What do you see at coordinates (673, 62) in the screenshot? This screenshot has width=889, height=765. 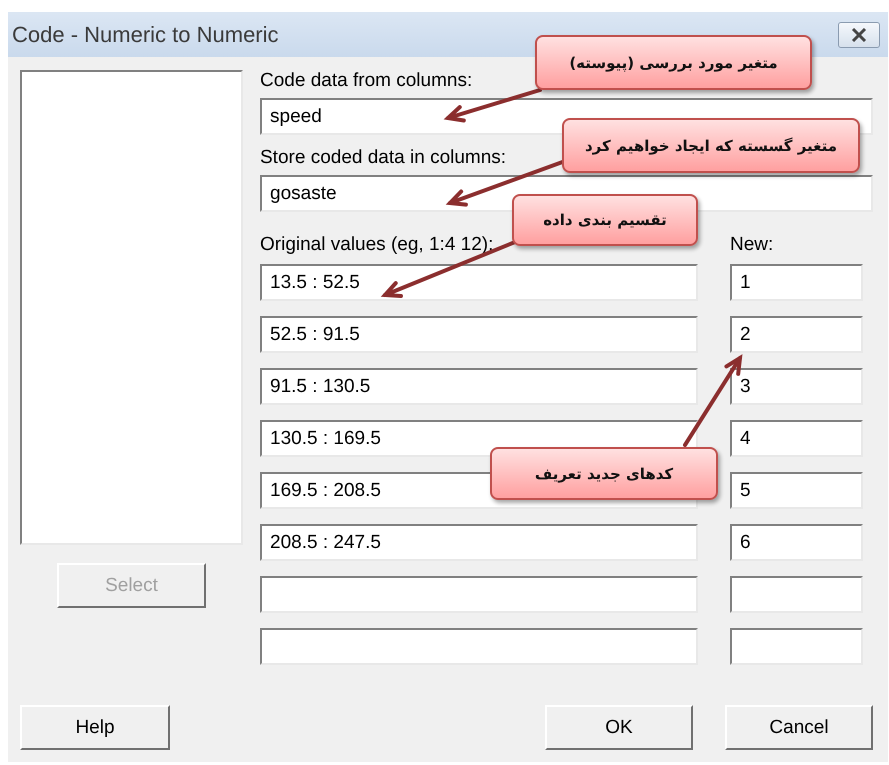 I see `callout-tooltip: متغیر مورد بررسی (پیوسته)` at bounding box center [673, 62].